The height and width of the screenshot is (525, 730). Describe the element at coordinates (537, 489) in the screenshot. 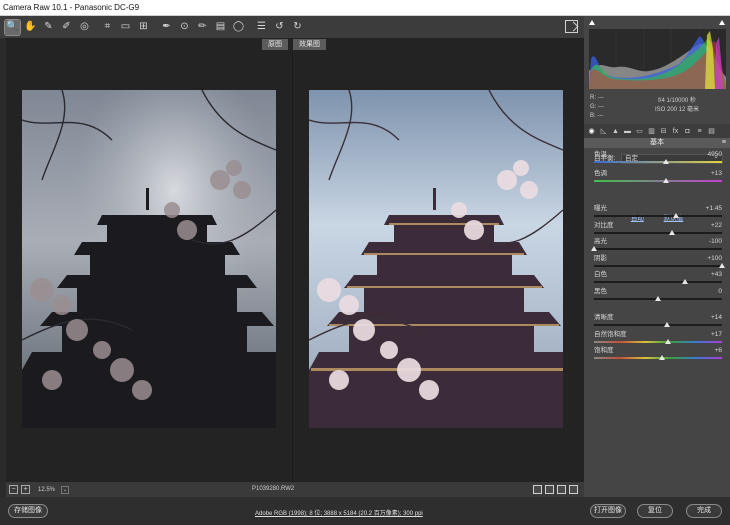

I see `view-mode-single-icon` at that location.